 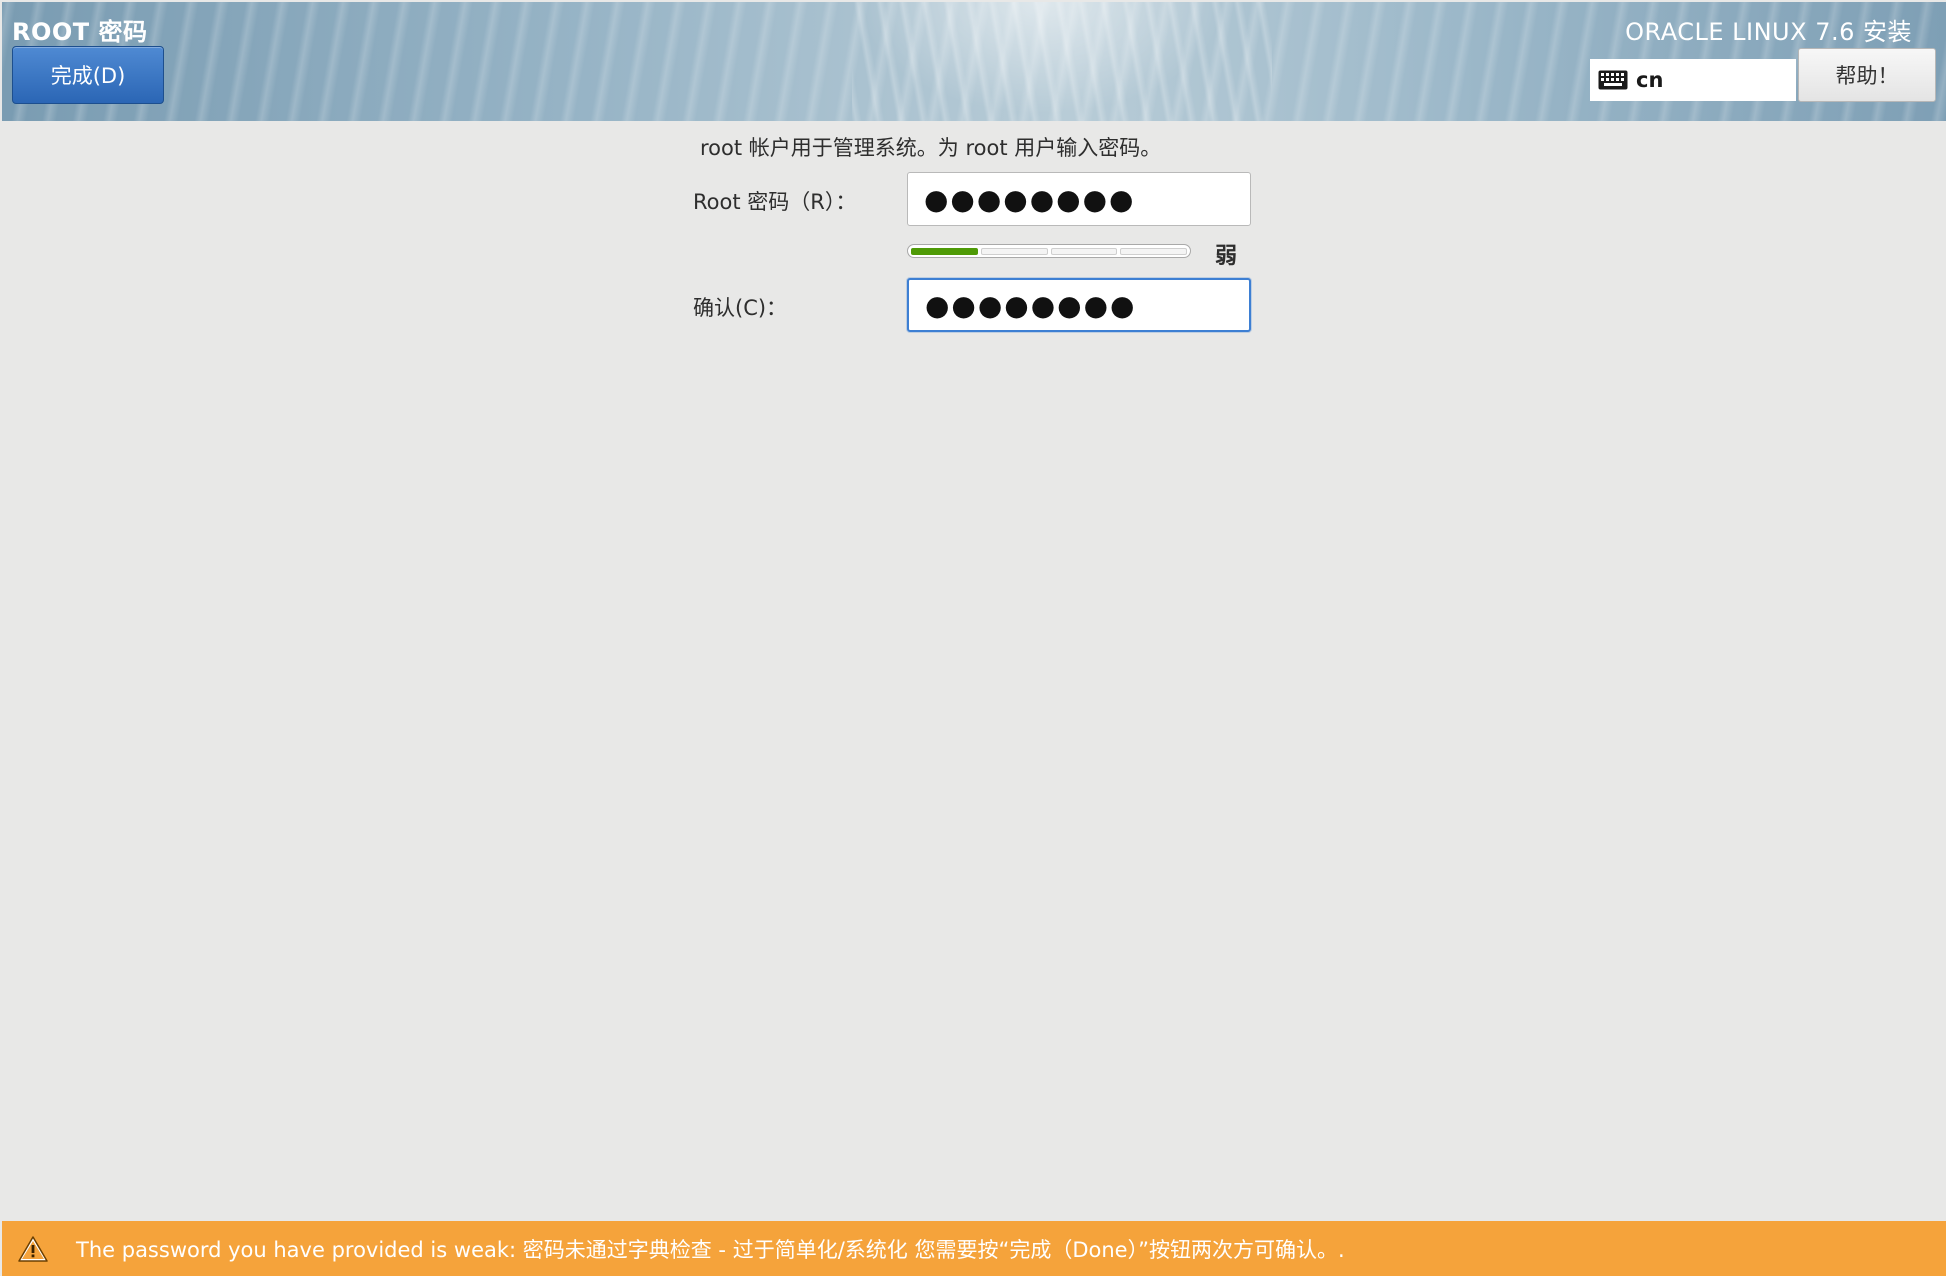 I want to click on header-bar: ROOT 密码 完成(D) ORACLE LINUX 7.6 安装 cn 帮助！, so click(x=974, y=61).